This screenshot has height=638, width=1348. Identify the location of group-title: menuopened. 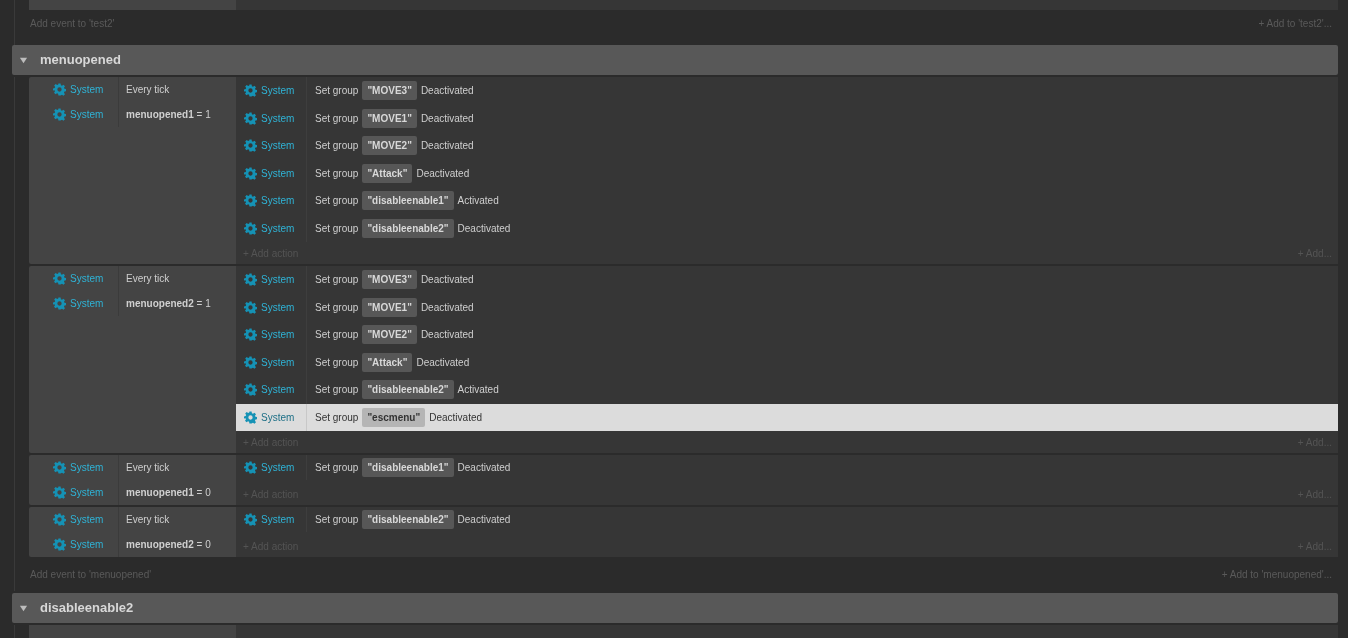
(80, 60).